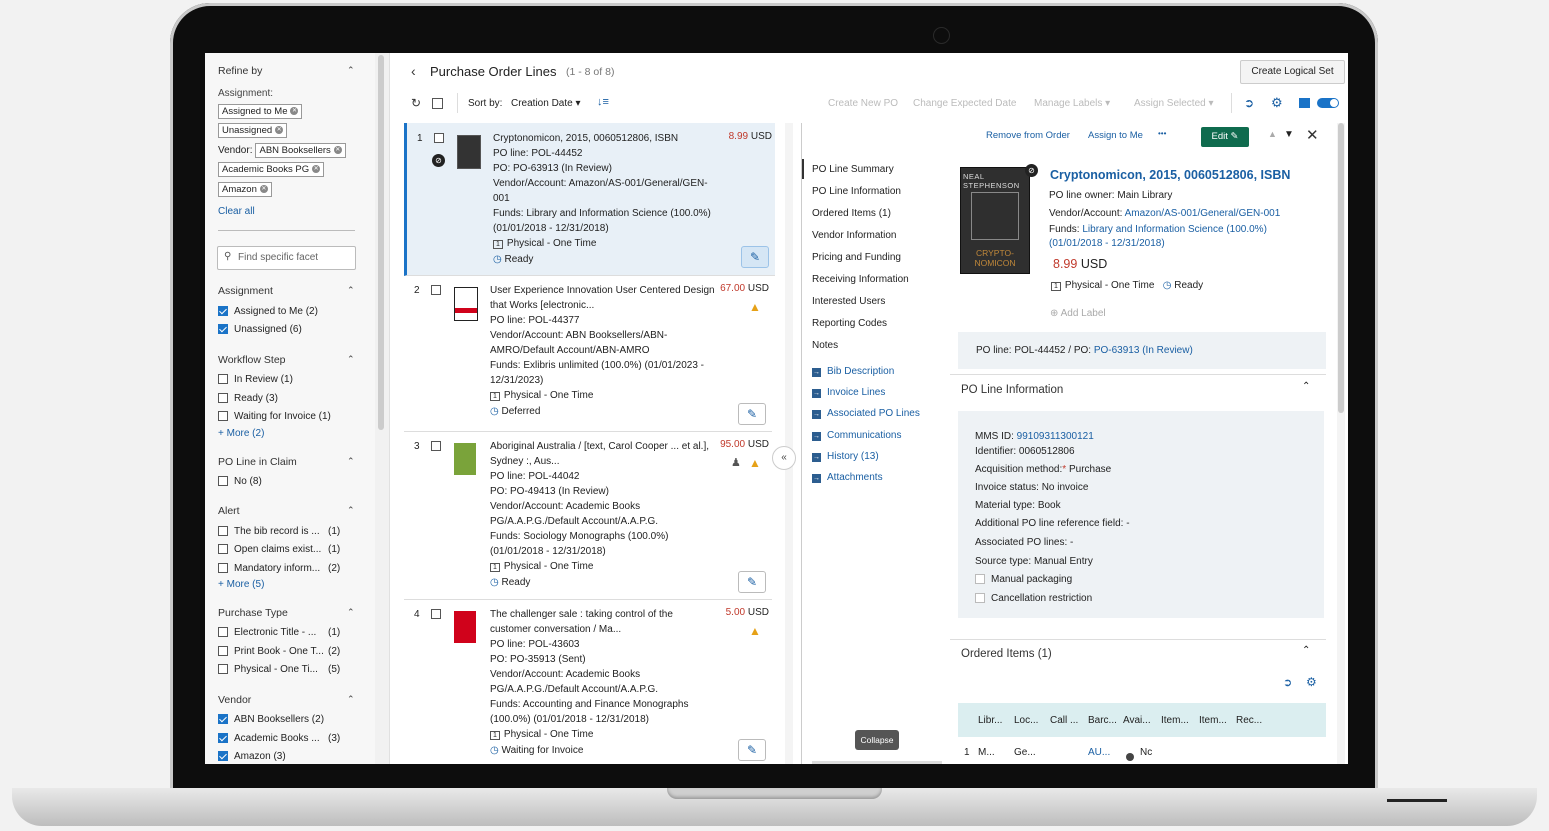 This screenshot has width=1549, height=831. Describe the element at coordinates (860, 279) in the screenshot. I see `nav-receiving-information: Receiving Information` at that location.